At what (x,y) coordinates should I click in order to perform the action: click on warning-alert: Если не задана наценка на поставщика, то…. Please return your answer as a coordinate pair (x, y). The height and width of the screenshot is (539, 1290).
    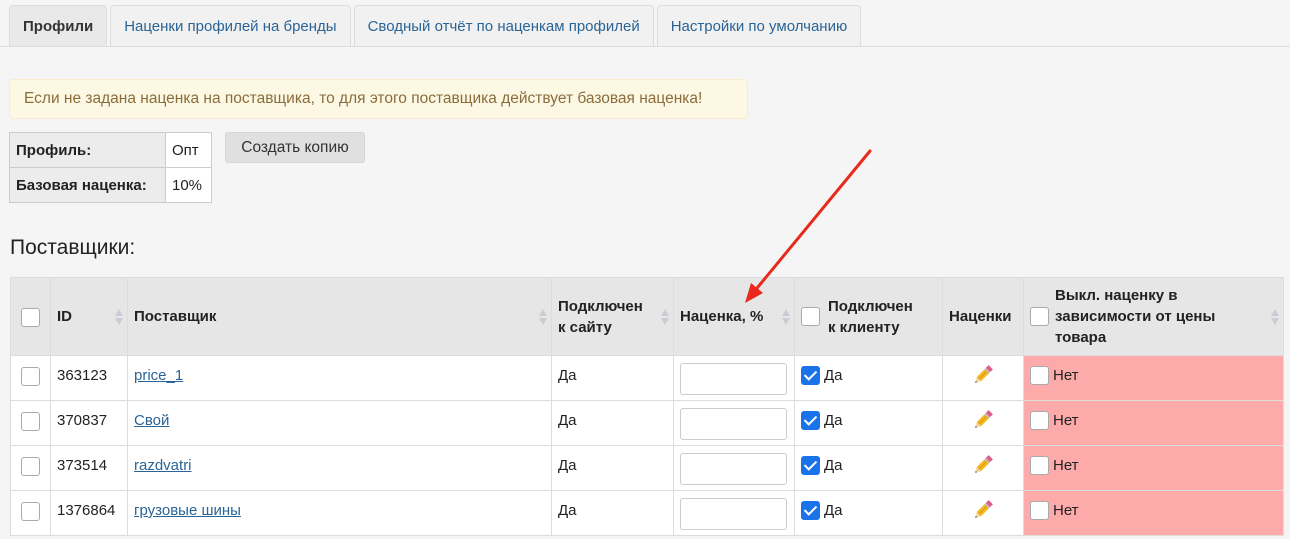
    Looking at the image, I should click on (378, 99).